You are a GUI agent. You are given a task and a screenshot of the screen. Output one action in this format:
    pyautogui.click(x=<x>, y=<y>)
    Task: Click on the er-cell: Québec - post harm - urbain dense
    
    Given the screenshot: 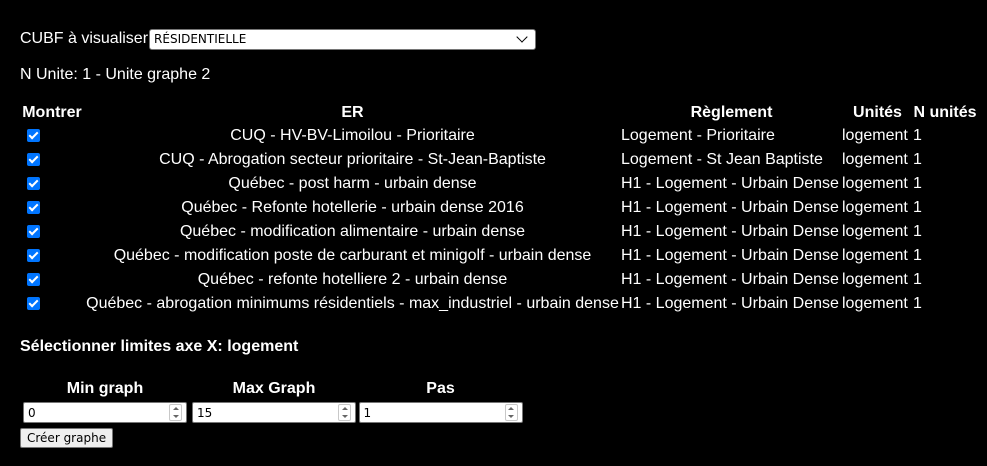 What is the action you would take?
    pyautogui.click(x=352, y=183)
    